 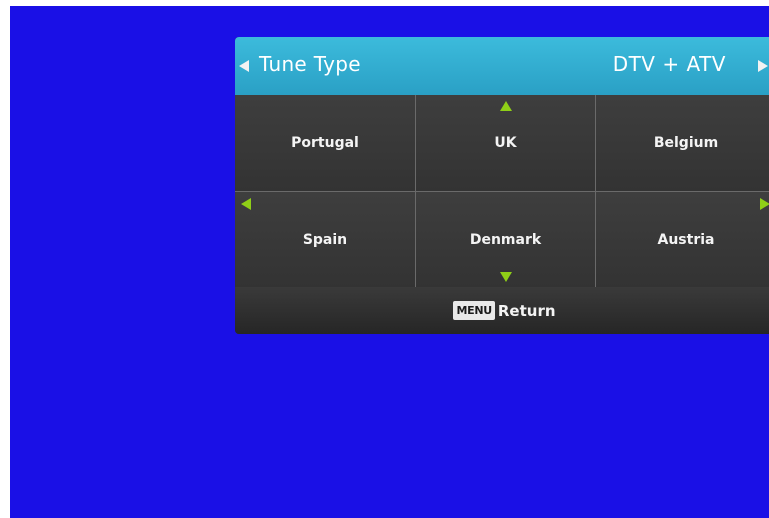 I want to click on country-item-austria: Austria, so click(x=682, y=240).